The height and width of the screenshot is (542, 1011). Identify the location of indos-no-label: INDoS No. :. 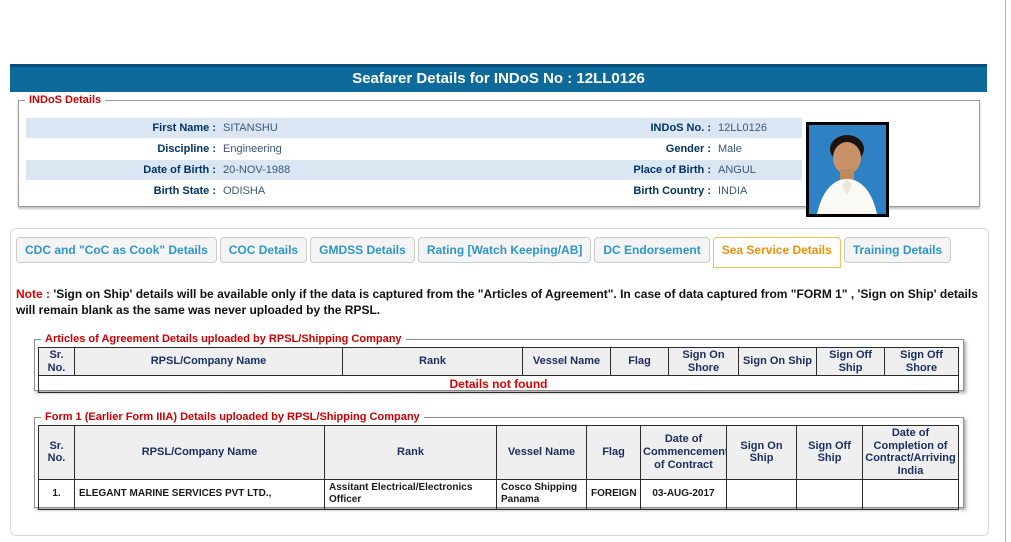
(681, 128).